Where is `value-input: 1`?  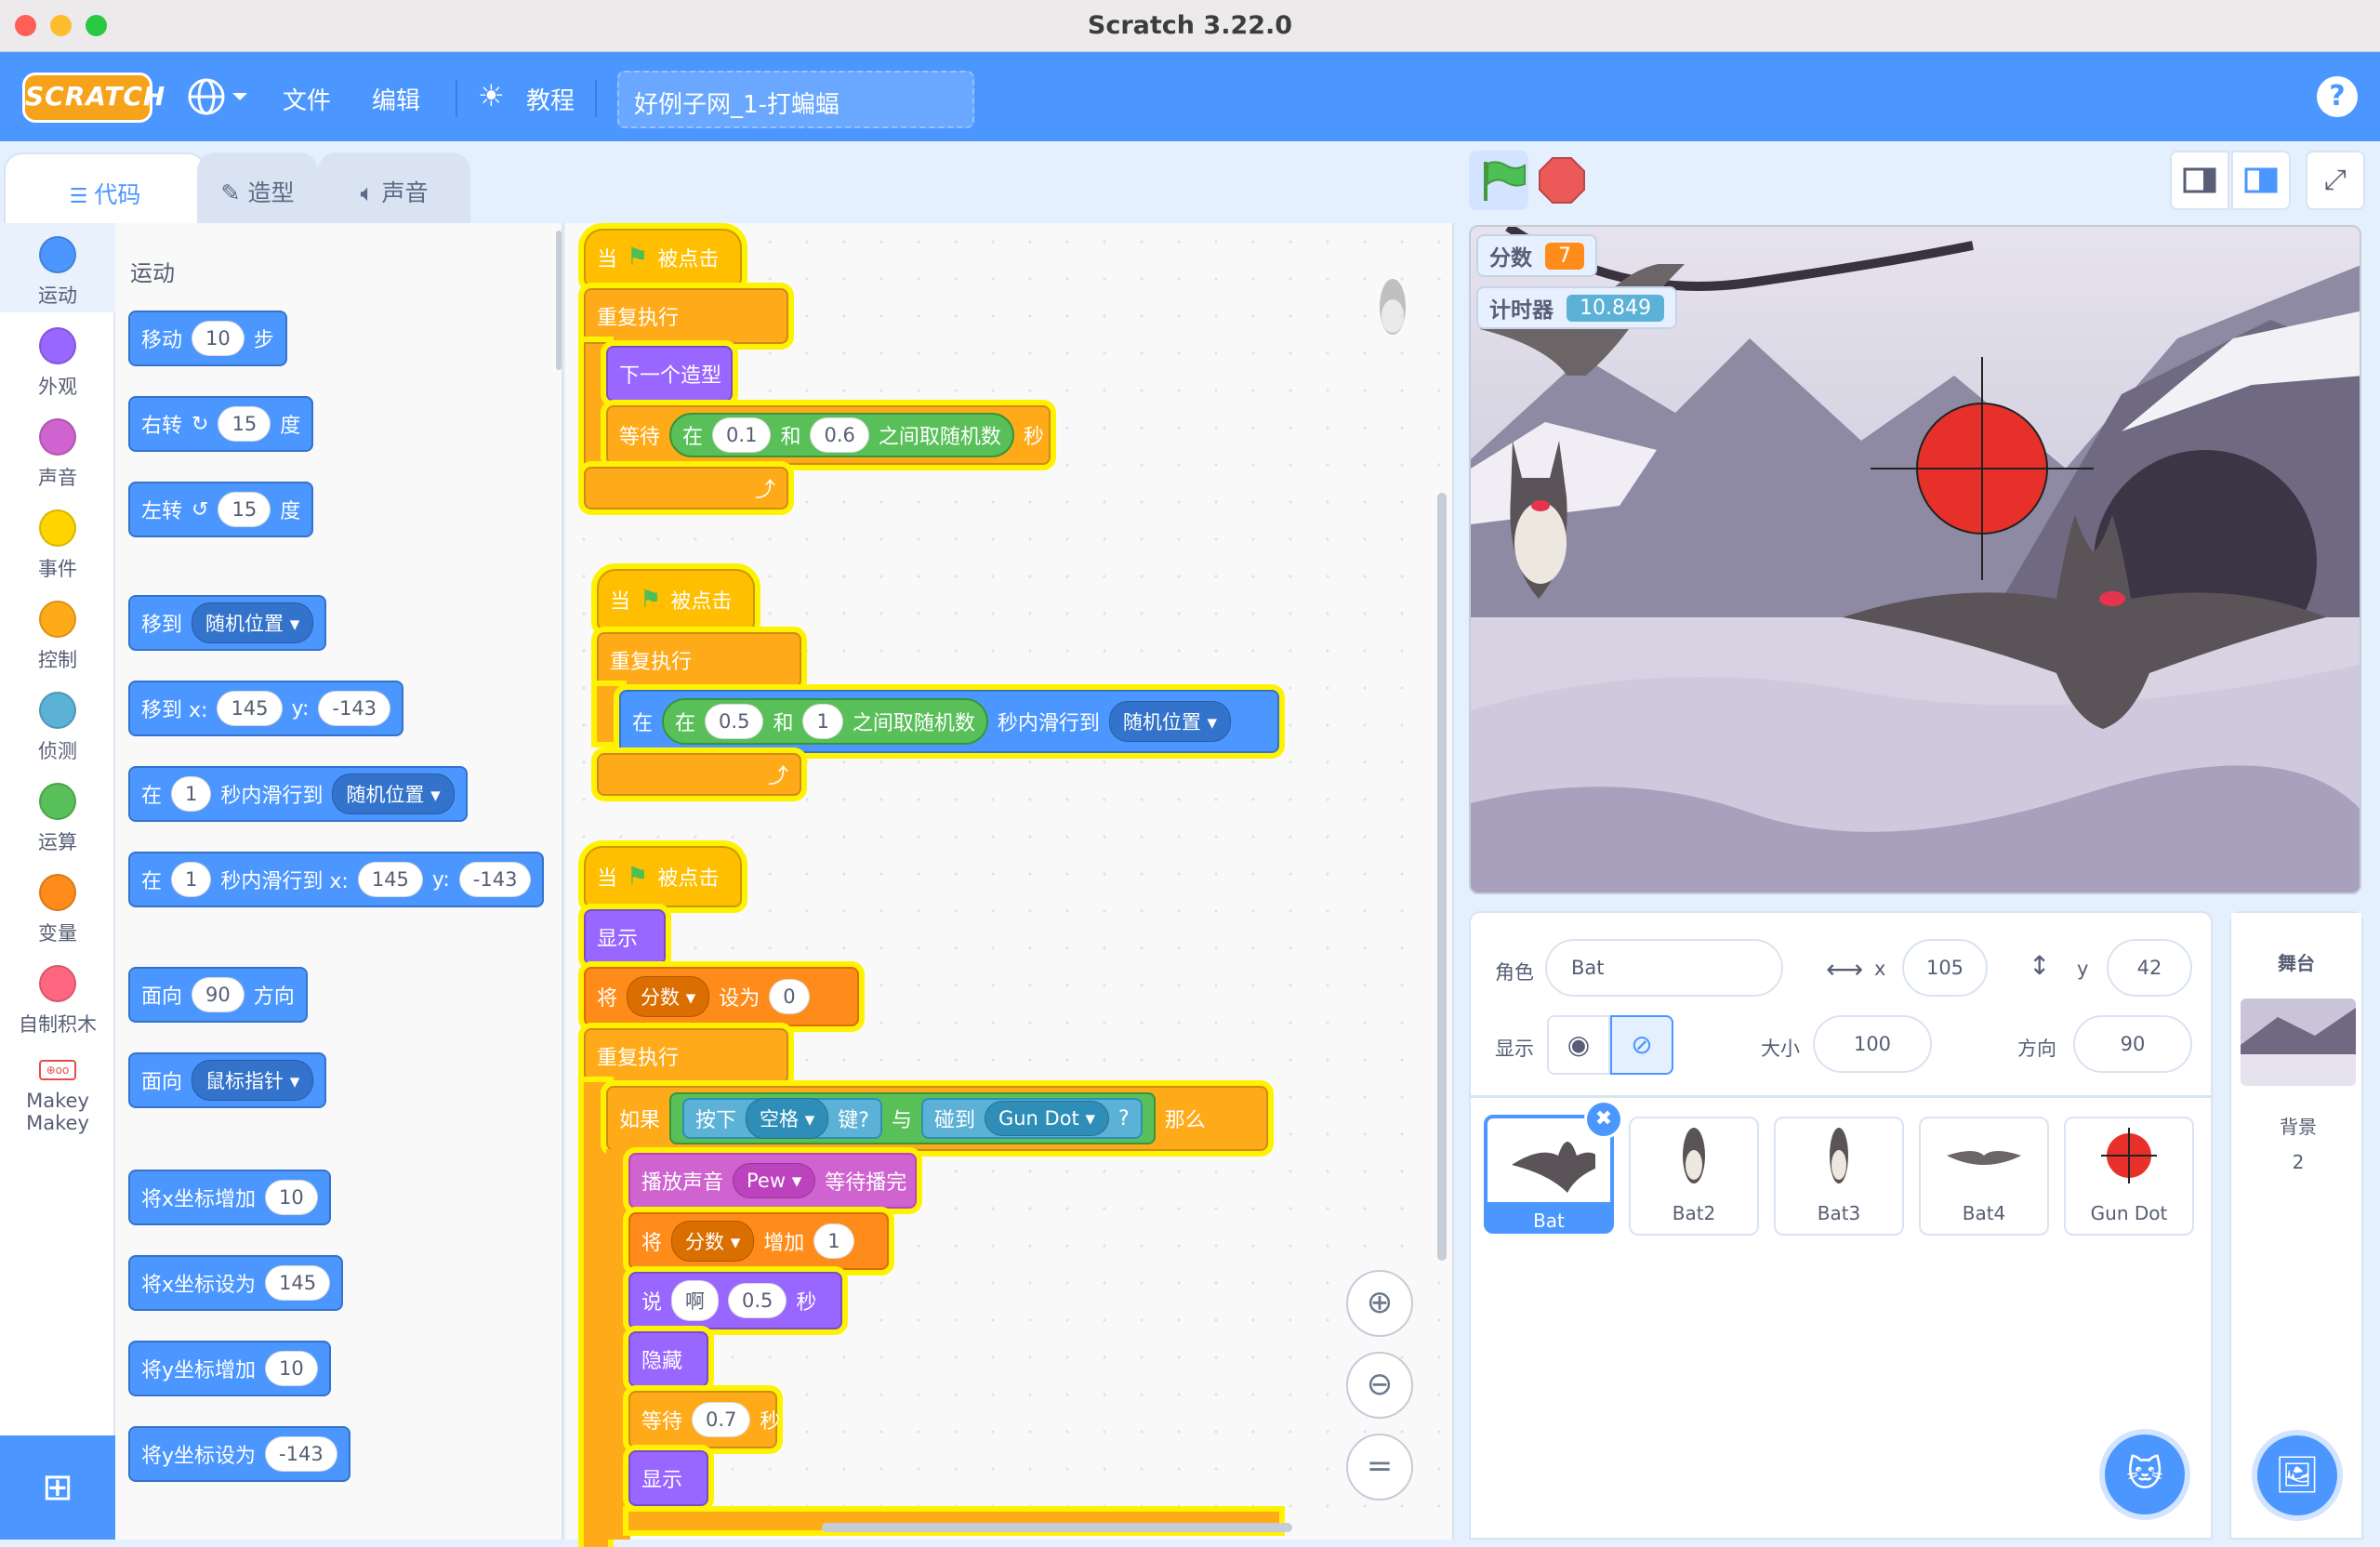 value-input: 1 is located at coordinates (833, 1241).